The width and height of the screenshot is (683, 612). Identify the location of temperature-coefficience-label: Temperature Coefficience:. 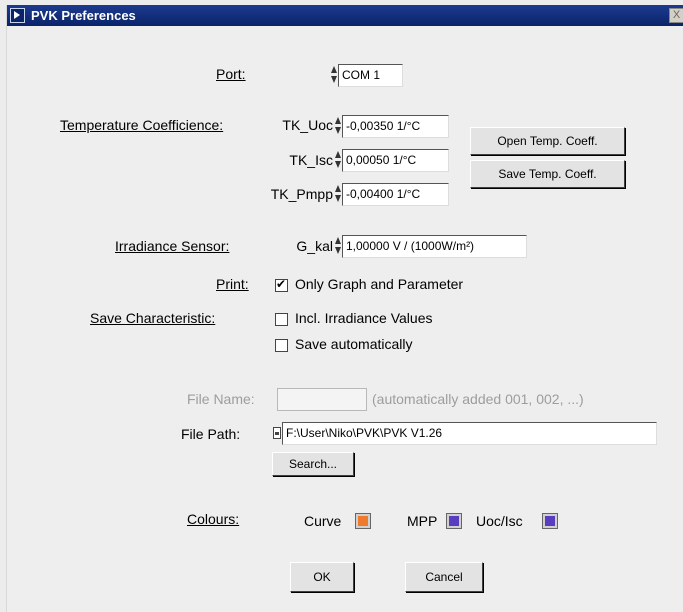
(142, 125).